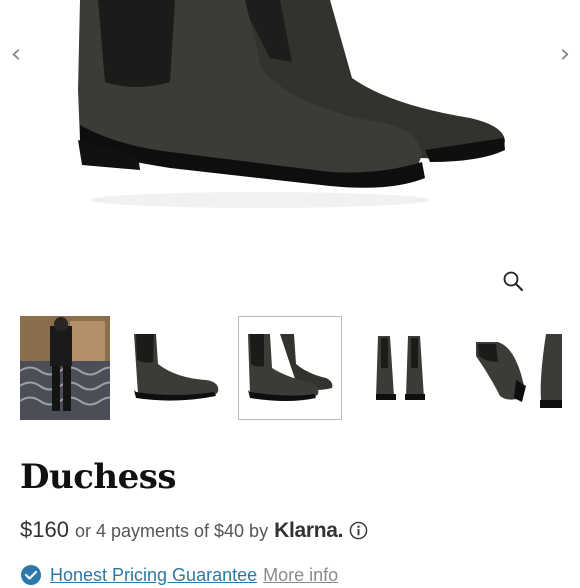 This screenshot has height=588, width=580. What do you see at coordinates (31, 575) in the screenshot?
I see `check-circle-icon` at bounding box center [31, 575].